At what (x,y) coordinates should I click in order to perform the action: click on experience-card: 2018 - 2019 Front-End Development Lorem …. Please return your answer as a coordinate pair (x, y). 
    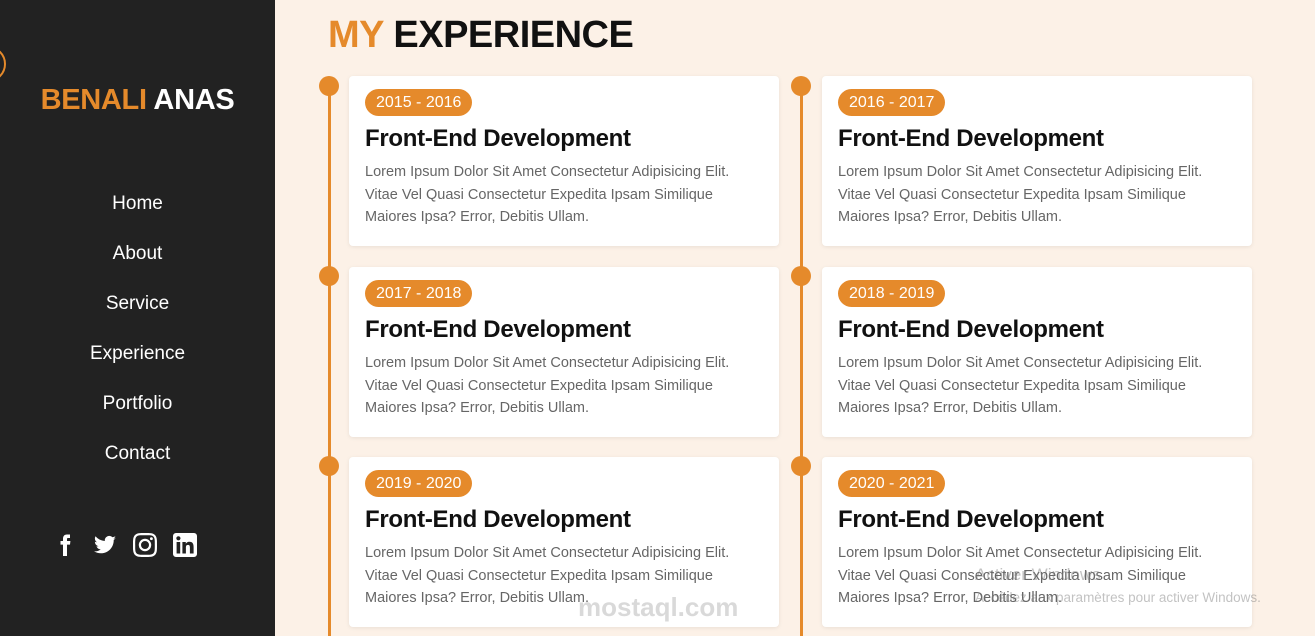
    Looking at the image, I should click on (1037, 352).